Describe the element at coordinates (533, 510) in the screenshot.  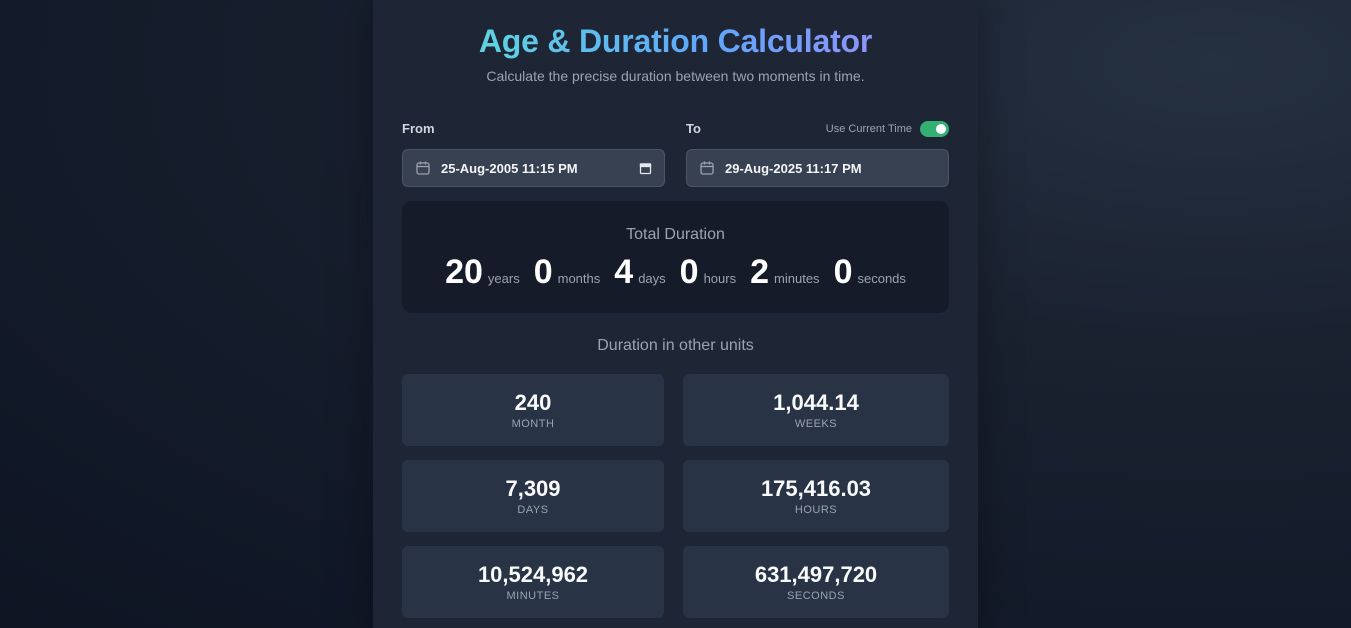
I see `unit-label: DAYS` at that location.